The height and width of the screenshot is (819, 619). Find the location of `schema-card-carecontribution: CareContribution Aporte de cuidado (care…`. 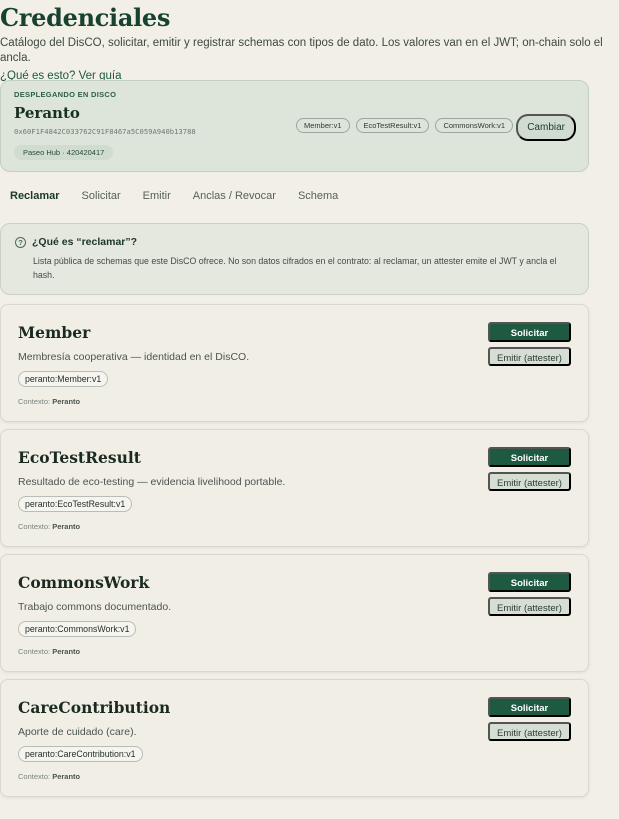

schema-card-carecontribution: CareContribution Aporte de cuidado (care… is located at coordinates (294, 738).